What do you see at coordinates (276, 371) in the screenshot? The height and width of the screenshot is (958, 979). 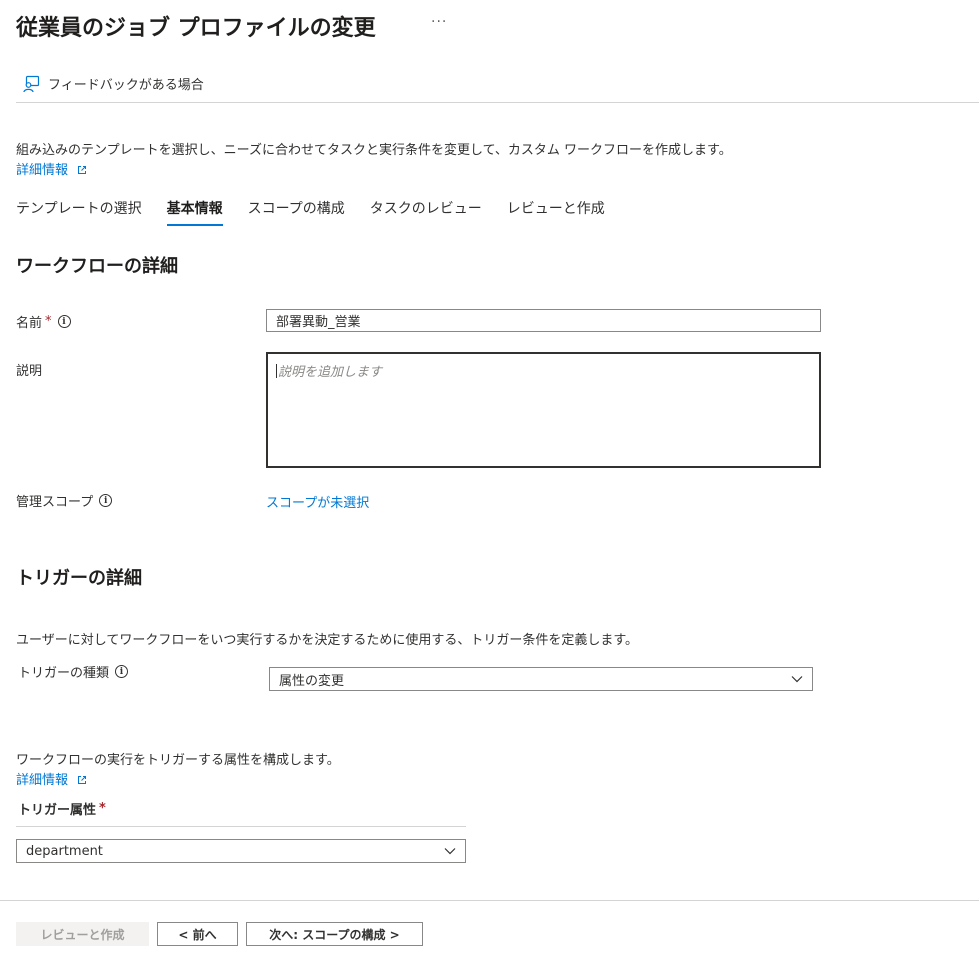 I see `text-cursor` at bounding box center [276, 371].